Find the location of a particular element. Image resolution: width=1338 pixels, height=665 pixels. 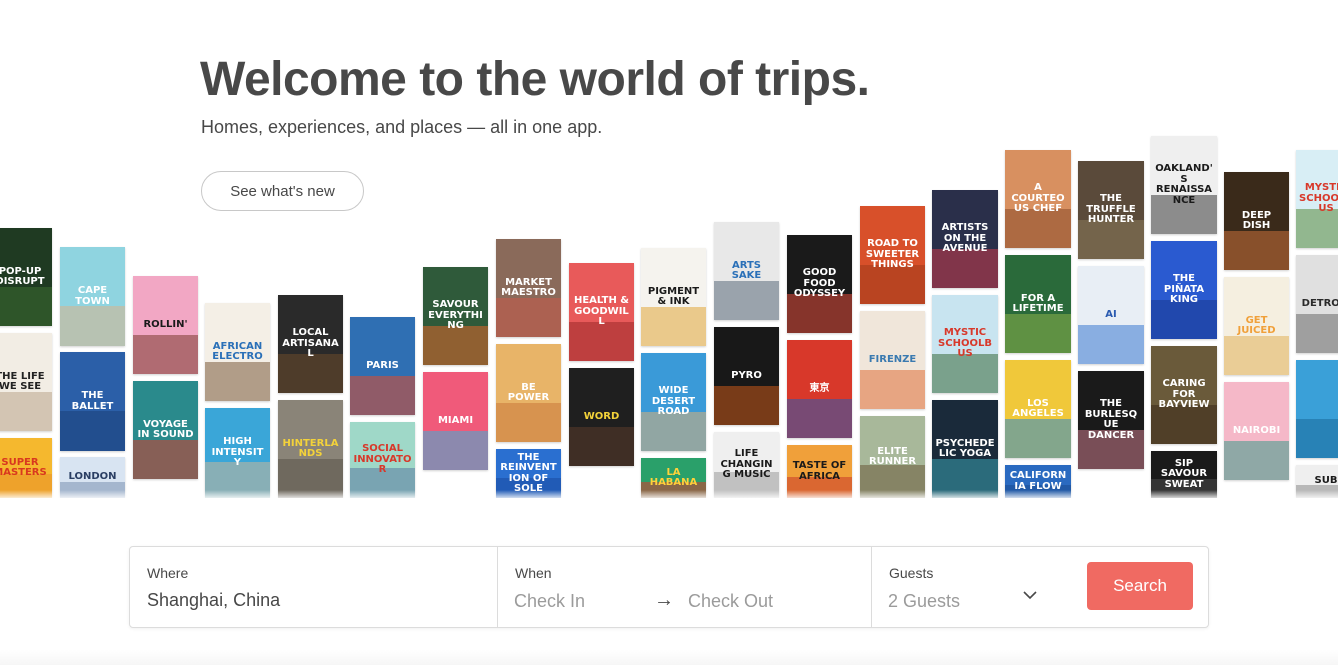

poster-title: Mystic Schoolbus is located at coordinates (1318, 198).